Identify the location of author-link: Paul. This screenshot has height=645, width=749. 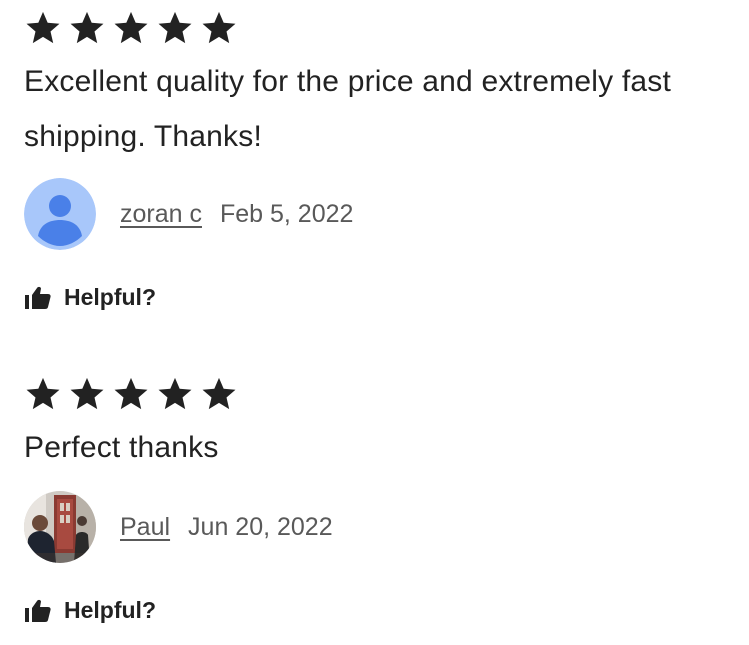
(145, 527).